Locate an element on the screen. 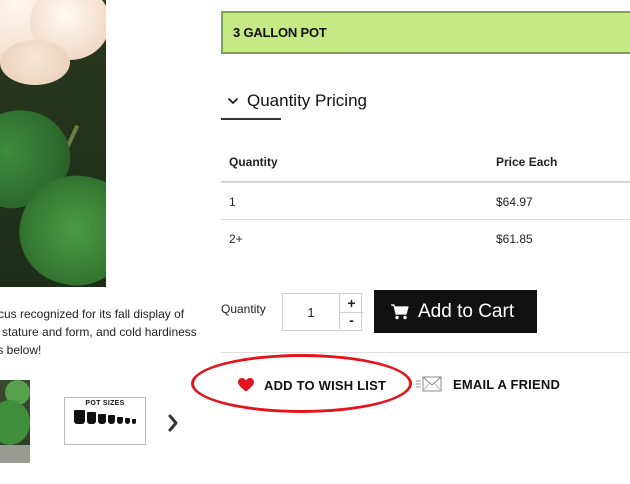 The height and width of the screenshot is (484, 630). add-to-cart-button: Add to Cart is located at coordinates (455, 311).